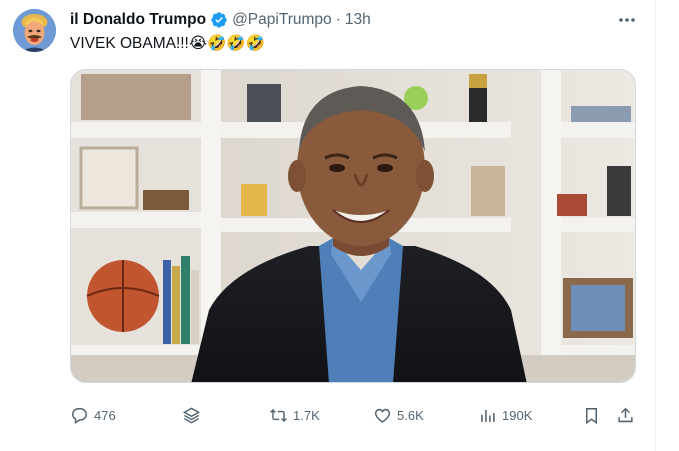  I want to click on stack-icon, so click(191, 415).